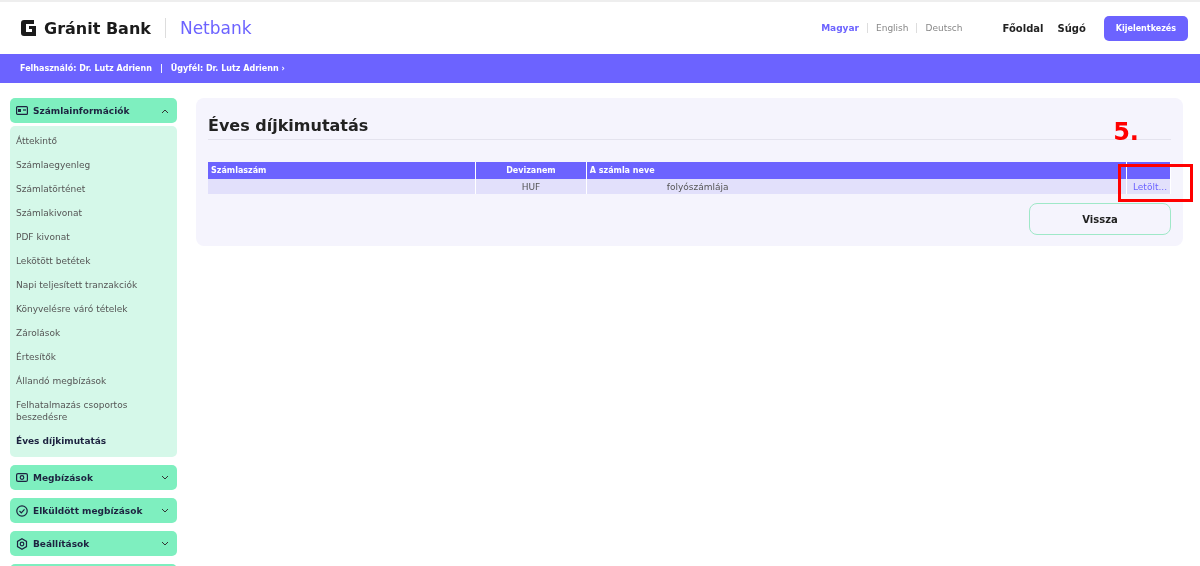 The image size is (1200, 566). What do you see at coordinates (531, 170) in the screenshot?
I see `column-header: Devizanem` at bounding box center [531, 170].